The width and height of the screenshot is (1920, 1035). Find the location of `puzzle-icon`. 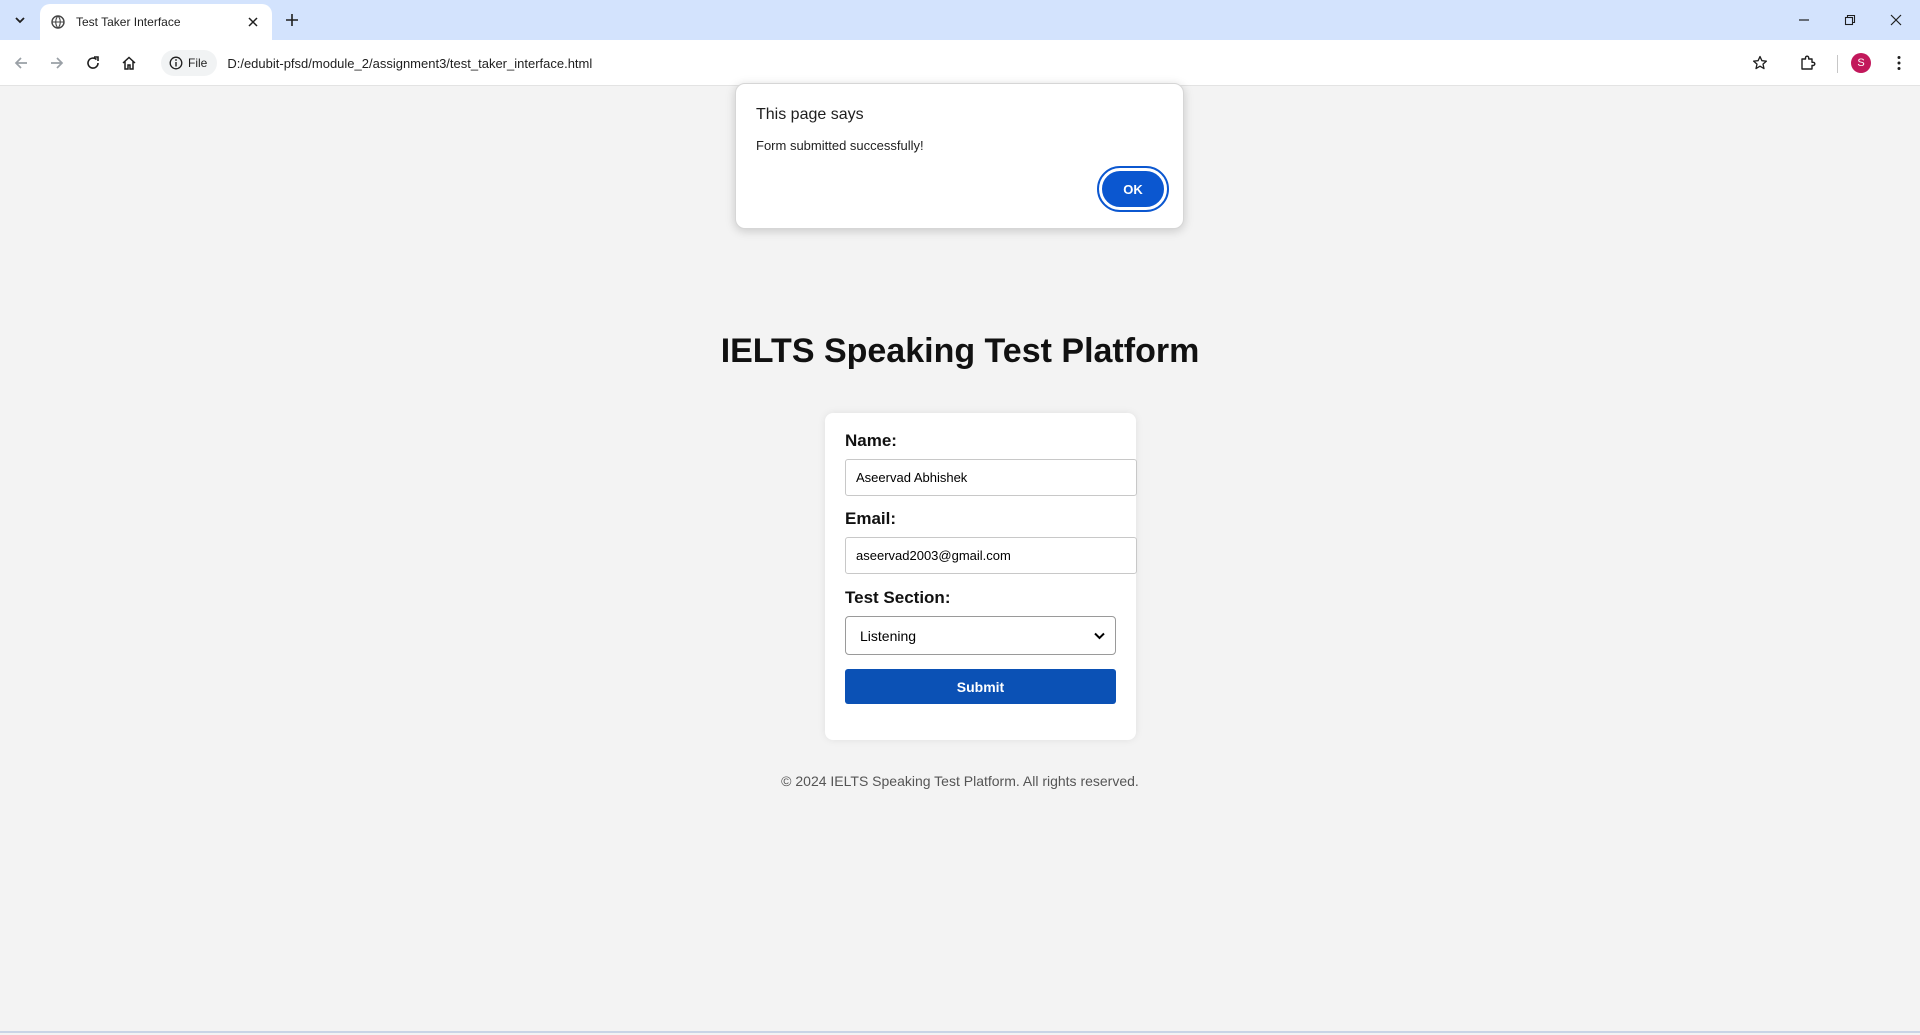

puzzle-icon is located at coordinates (1808, 62).